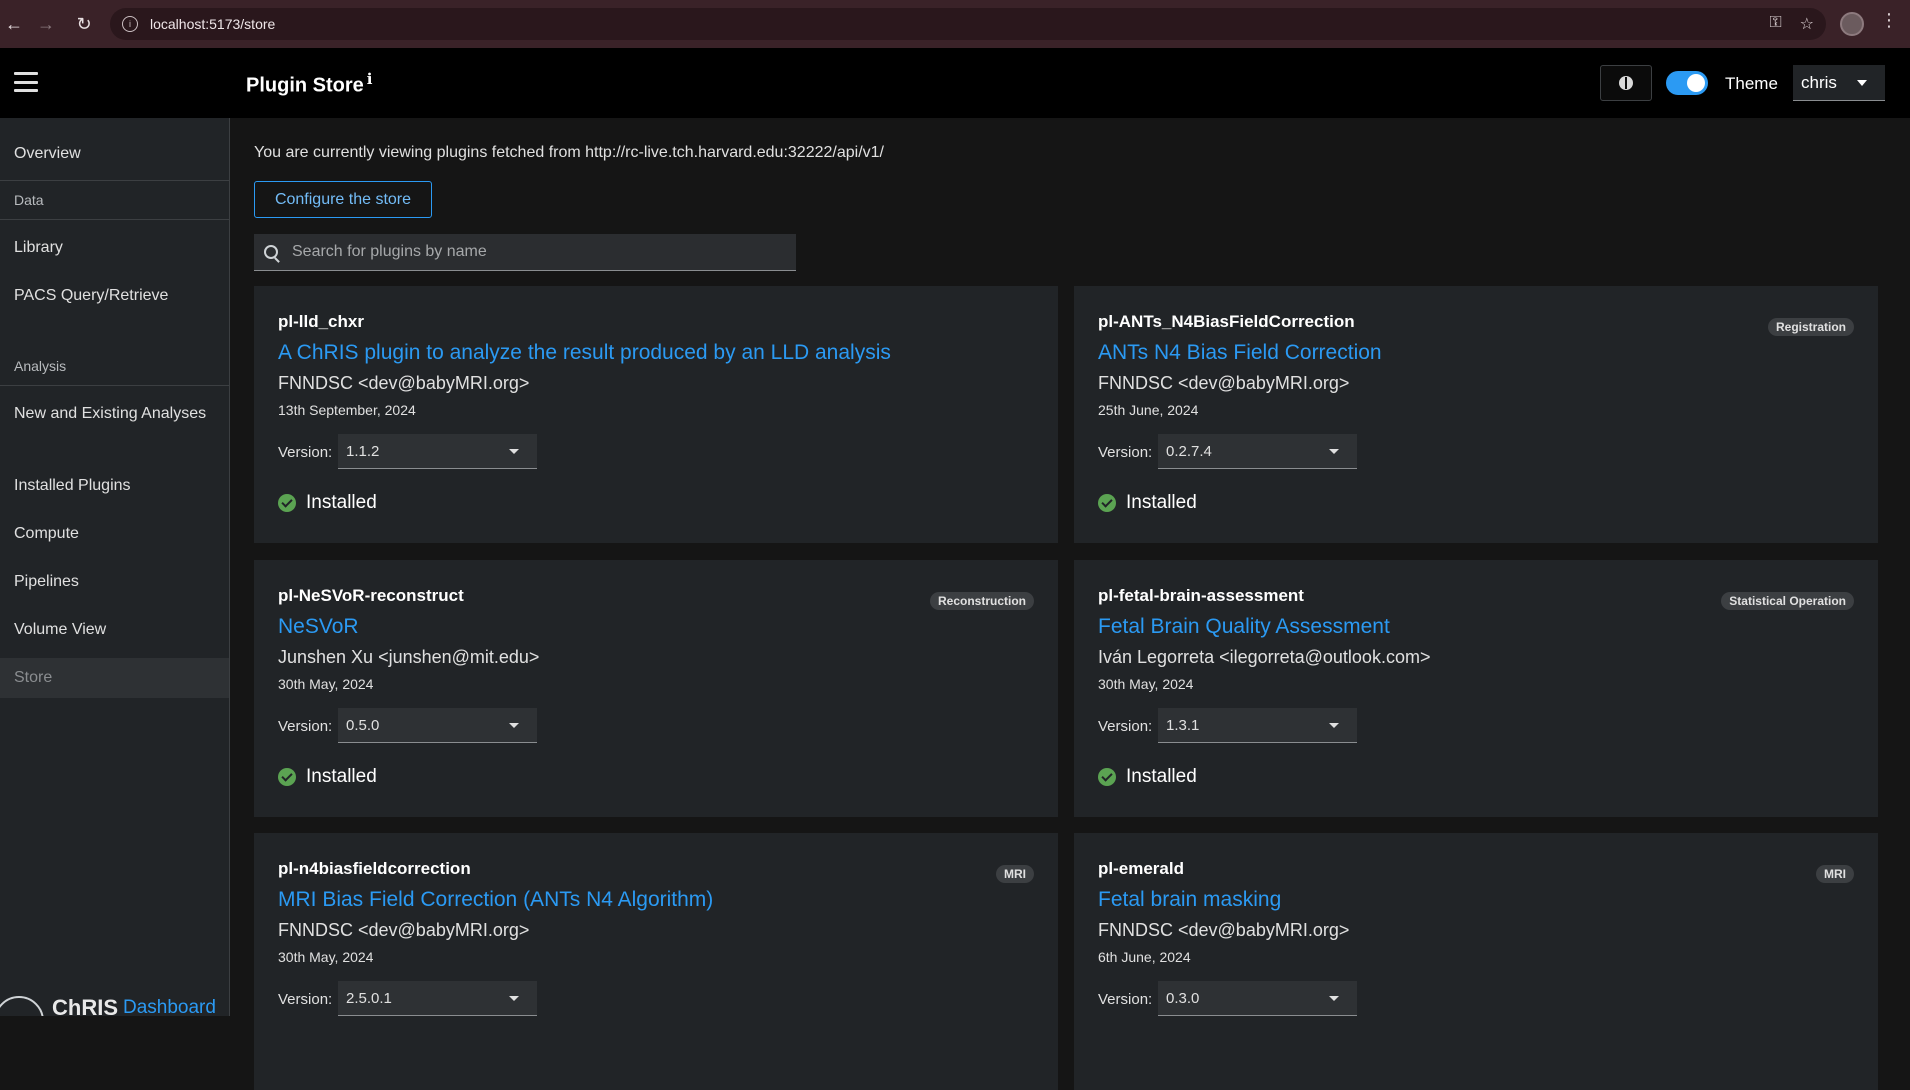 The height and width of the screenshot is (1090, 1910). Describe the element at coordinates (370, 79) in the screenshot. I see `info-icon: ℹ` at that location.